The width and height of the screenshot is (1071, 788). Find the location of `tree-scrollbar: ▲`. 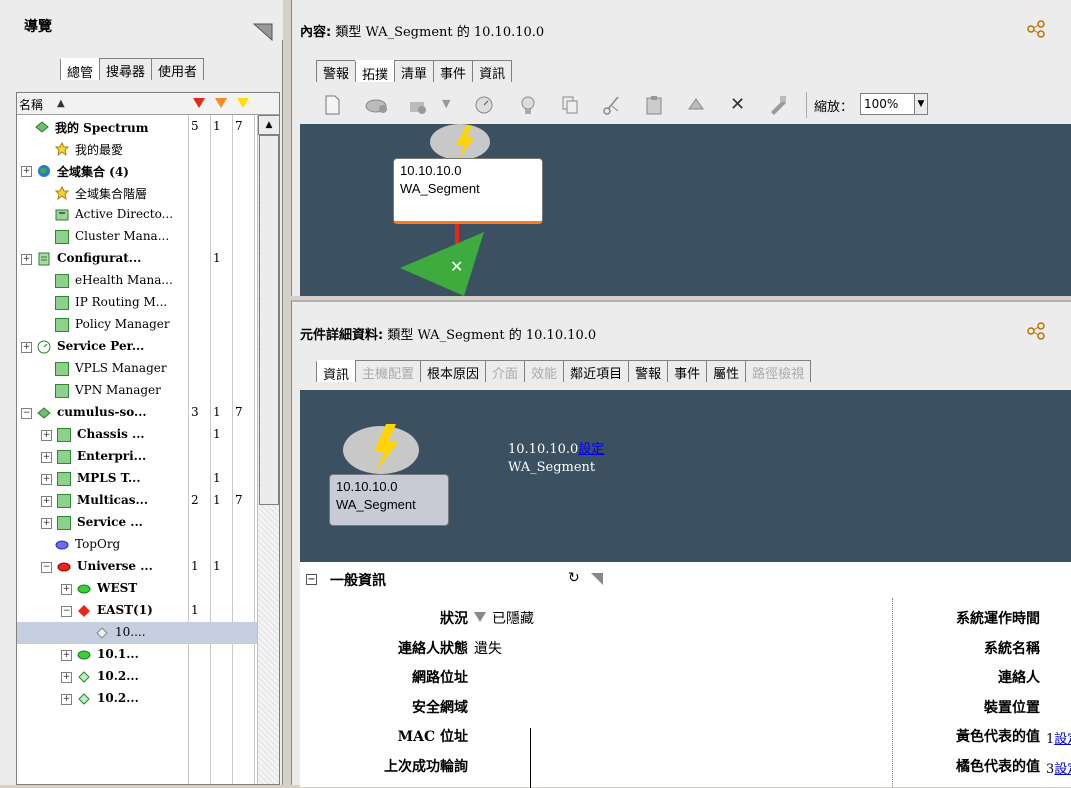

tree-scrollbar: ▲ is located at coordinates (268, 449).